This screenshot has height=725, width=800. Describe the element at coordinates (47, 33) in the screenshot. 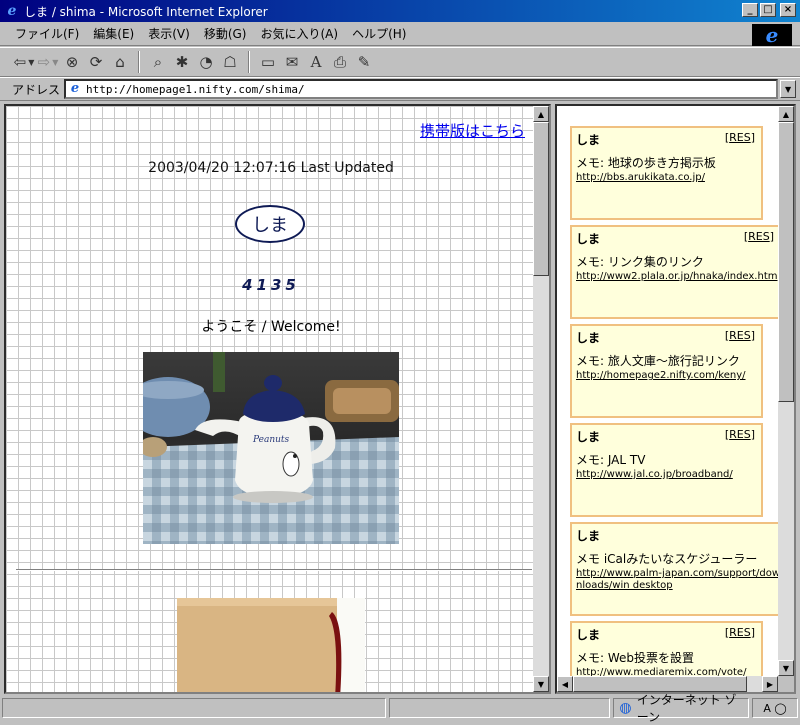

I see `menu-file: ファイル(F)` at that location.